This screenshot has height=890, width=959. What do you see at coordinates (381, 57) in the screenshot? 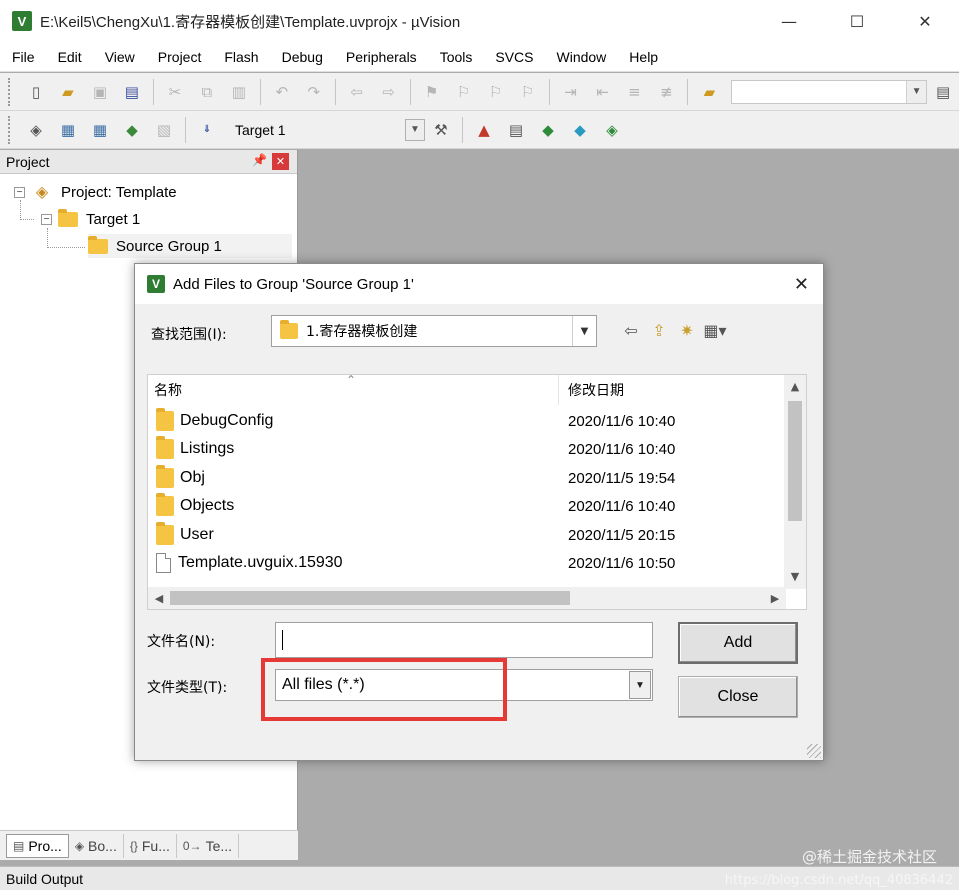
I see `menu-peripherals: Peripherals` at bounding box center [381, 57].